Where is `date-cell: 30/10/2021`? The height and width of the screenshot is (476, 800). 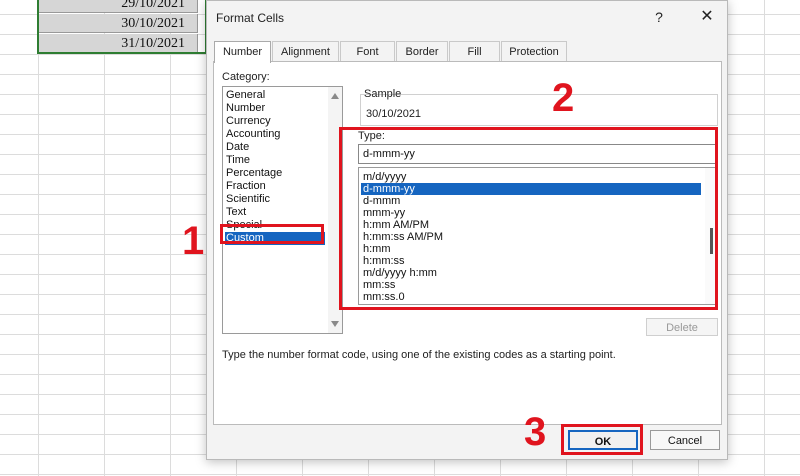 date-cell: 30/10/2021 is located at coordinates (118, 23).